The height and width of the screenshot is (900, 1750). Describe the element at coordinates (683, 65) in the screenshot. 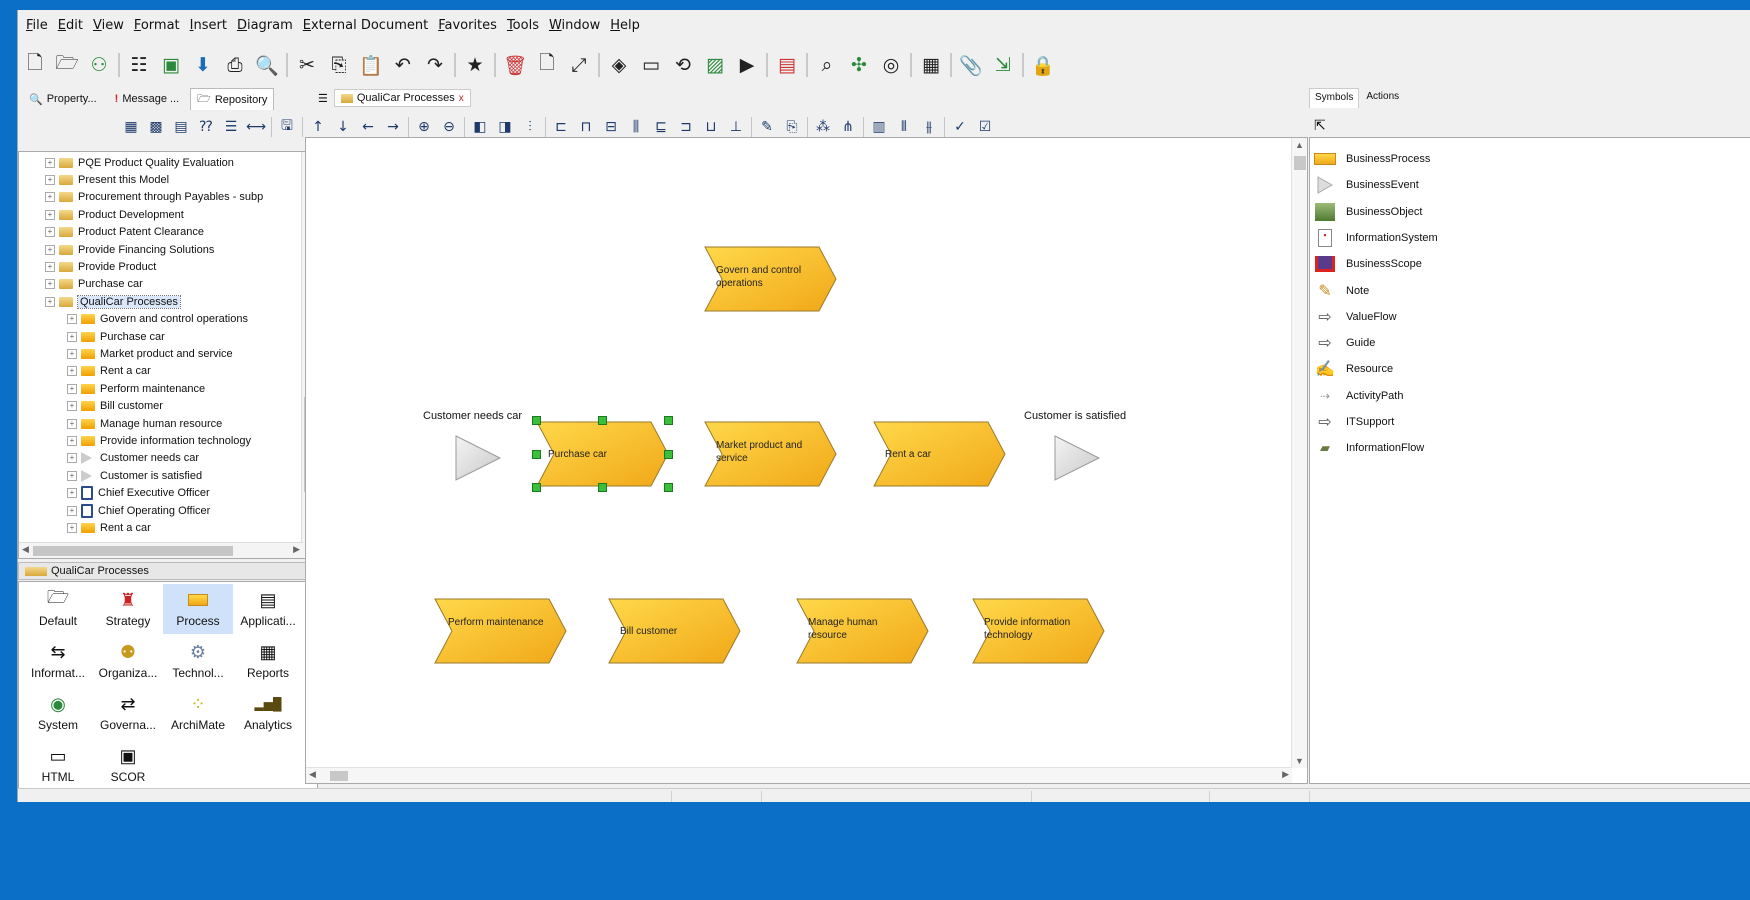

I see `rotate-icon: ⟲` at that location.